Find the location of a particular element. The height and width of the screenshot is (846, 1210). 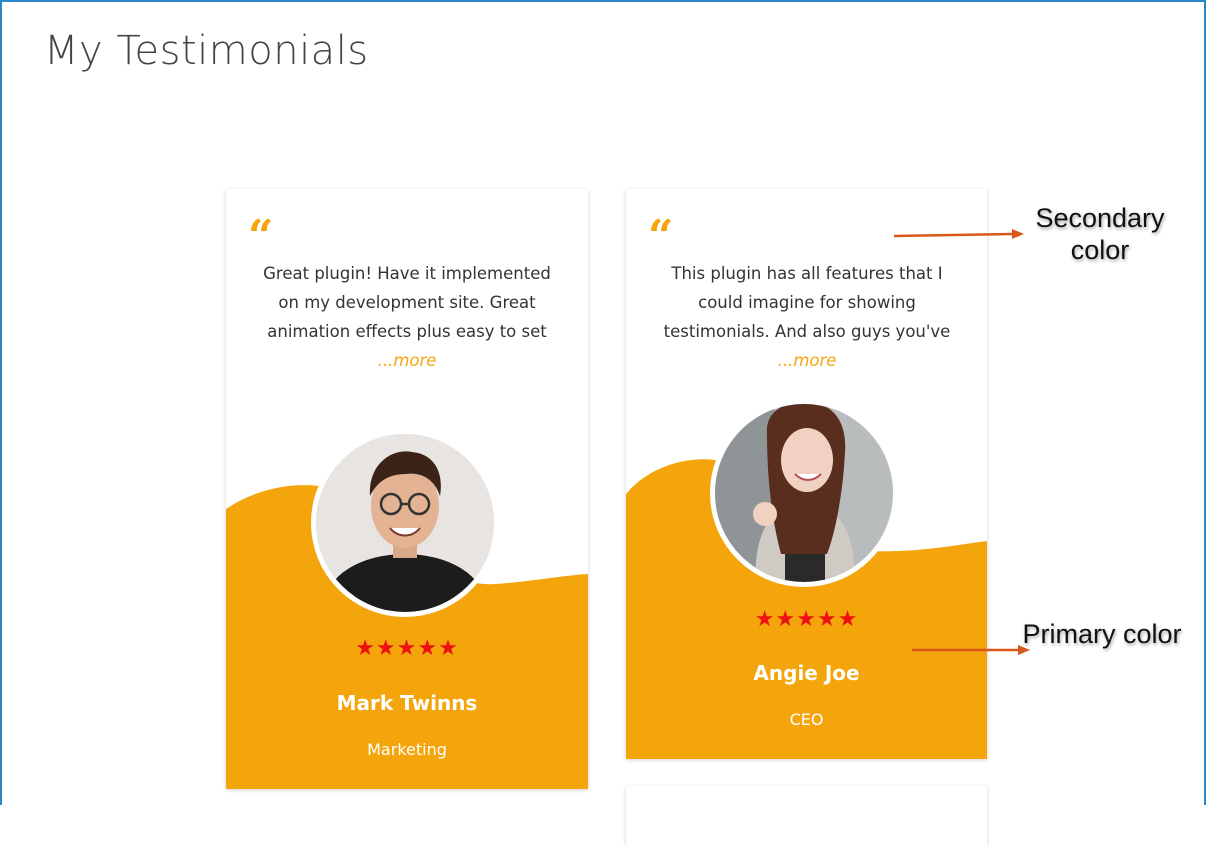

testimonial-card is located at coordinates (806, 816).